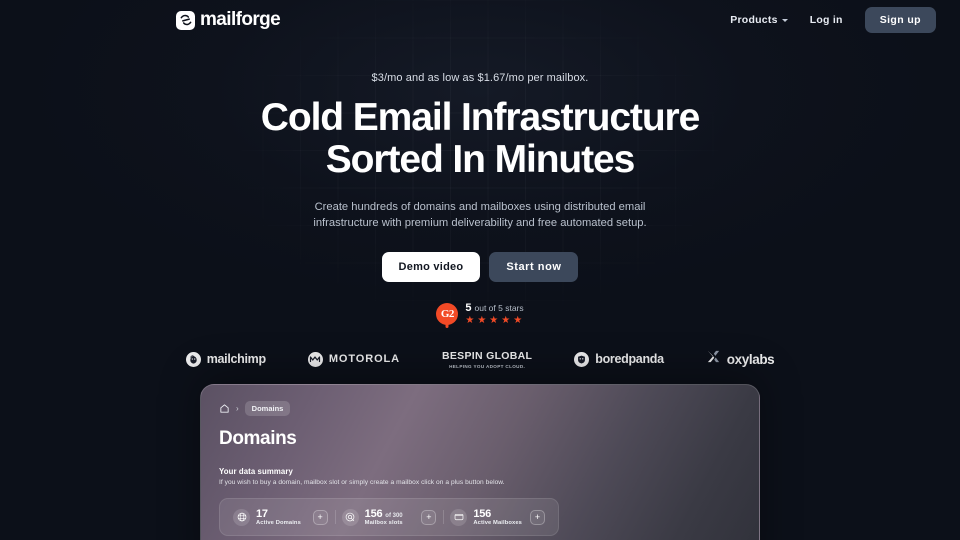 This screenshot has width=960, height=540. I want to click on logo-label: boredpanda, so click(629, 359).